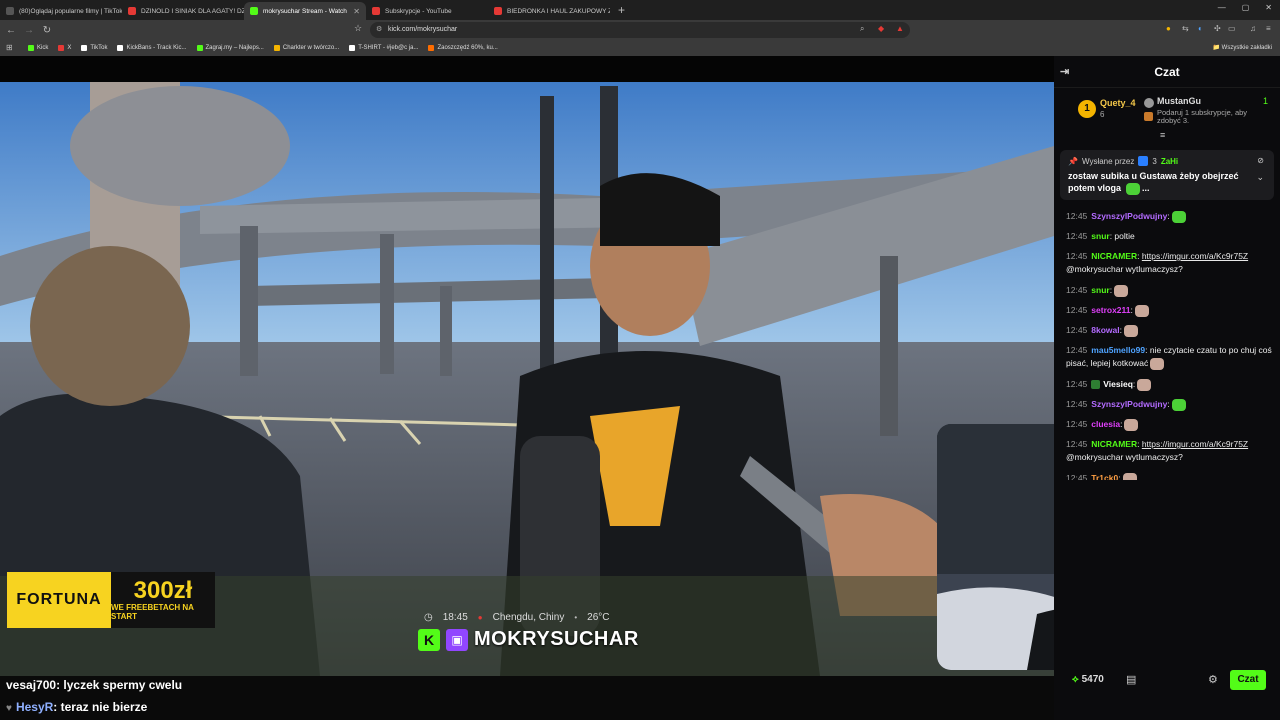  Describe the element at coordinates (1110, 310) in the screenshot. I see `message-username: setrox211` at that location.